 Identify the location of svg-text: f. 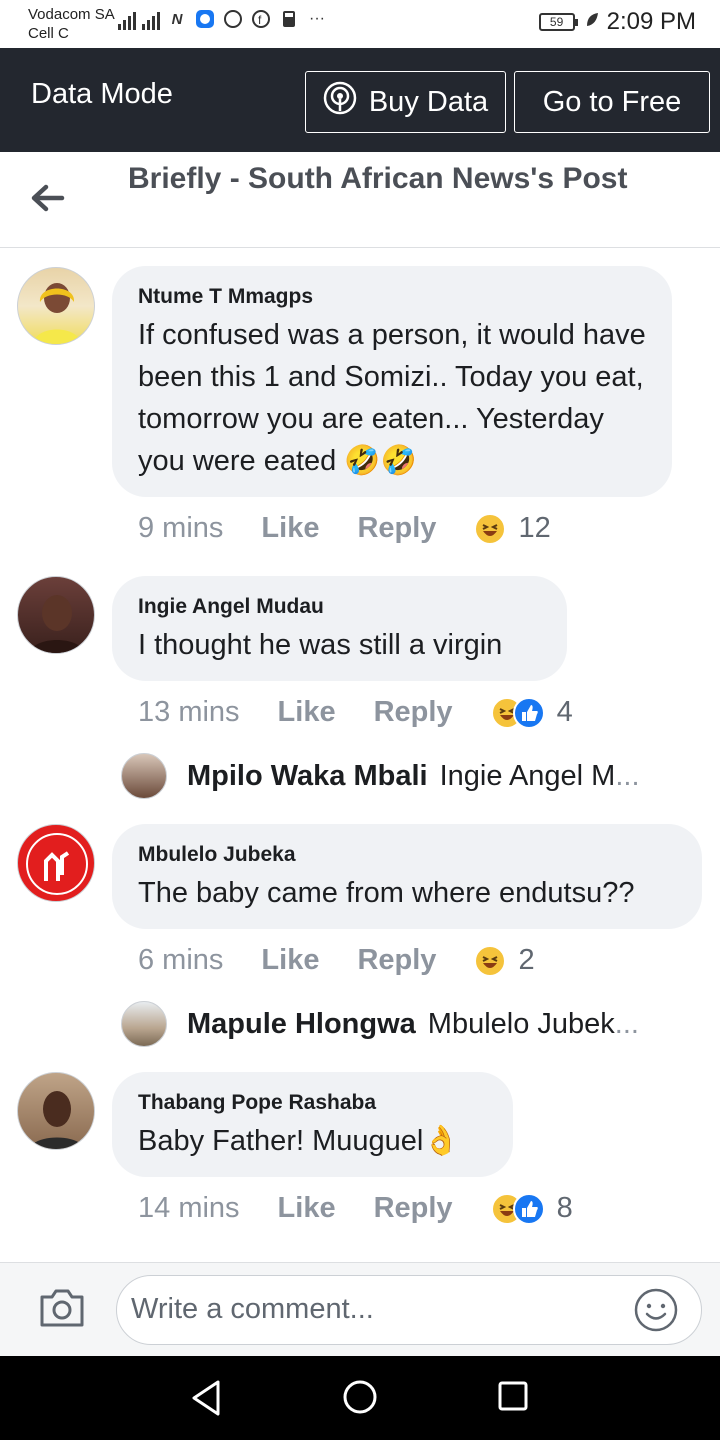
(260, 20).